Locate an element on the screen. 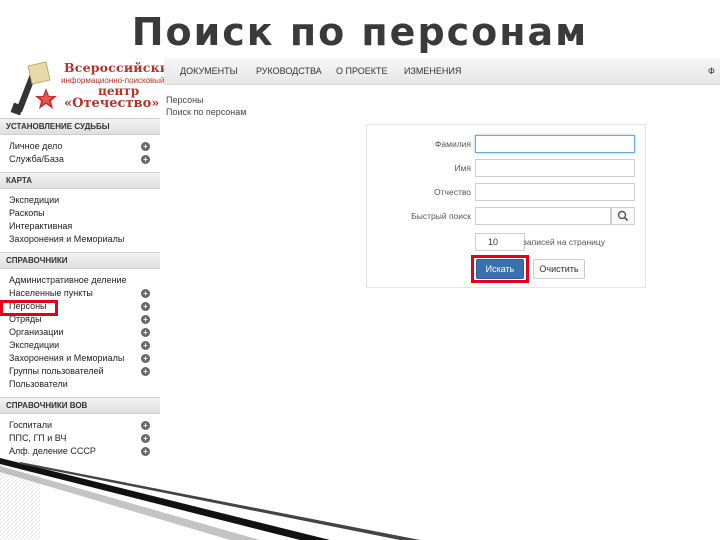 Image resolution: width=720 pixels, height=540 pixels. quick-search-input is located at coordinates (543, 216).